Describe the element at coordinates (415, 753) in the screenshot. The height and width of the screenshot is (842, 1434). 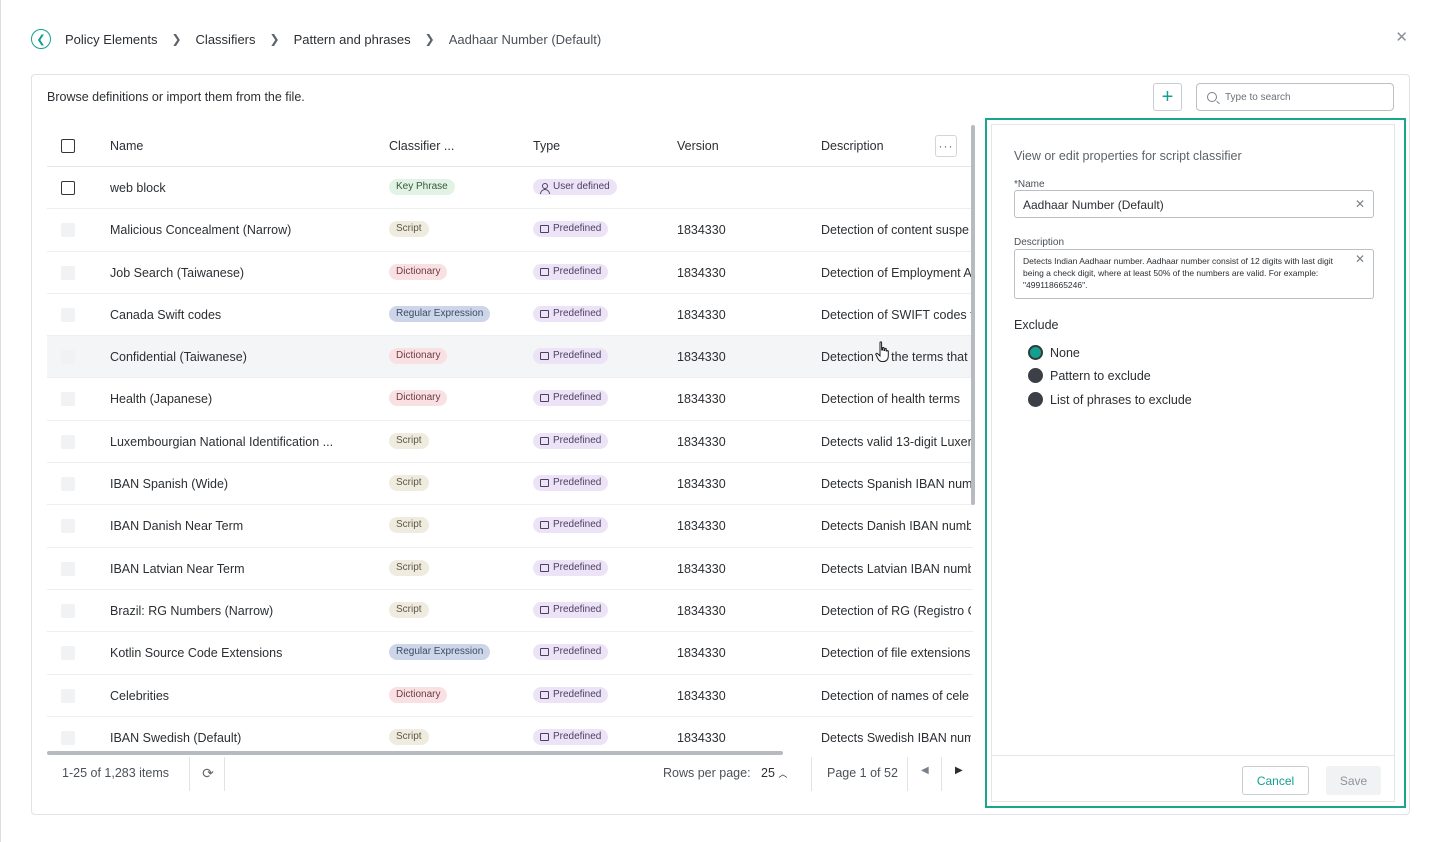
I see `horizontal-scrollbar` at that location.